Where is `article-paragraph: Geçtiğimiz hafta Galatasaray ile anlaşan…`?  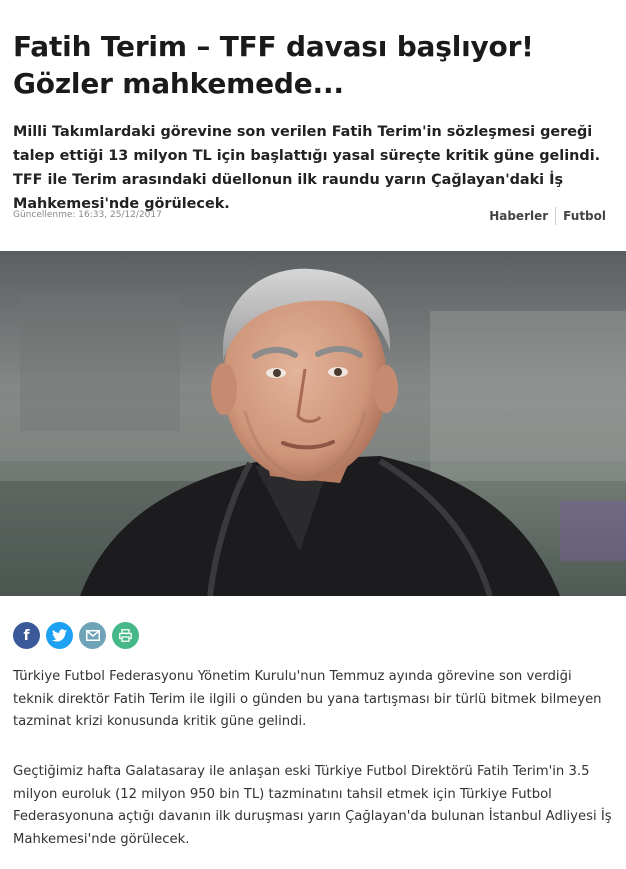 article-paragraph: Geçtiğimiz hafta Galatasaray ile anlaşan… is located at coordinates (312, 805).